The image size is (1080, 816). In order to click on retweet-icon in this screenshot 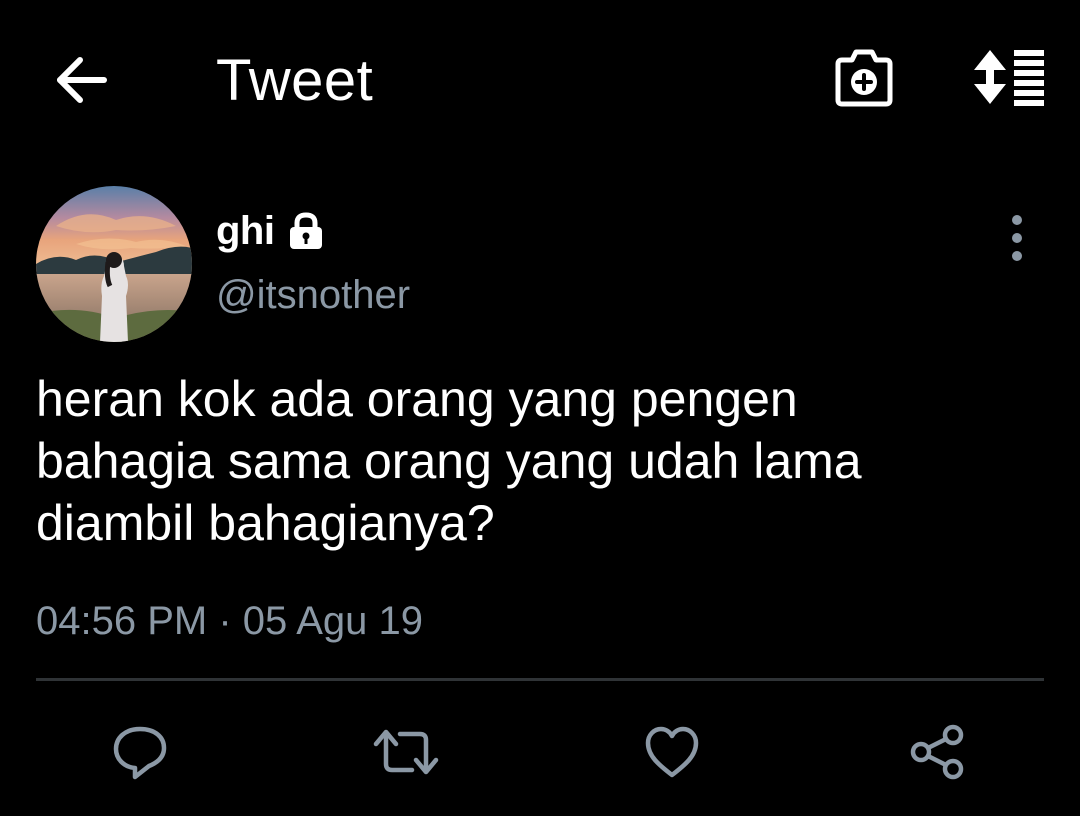, I will do `click(406, 752)`.